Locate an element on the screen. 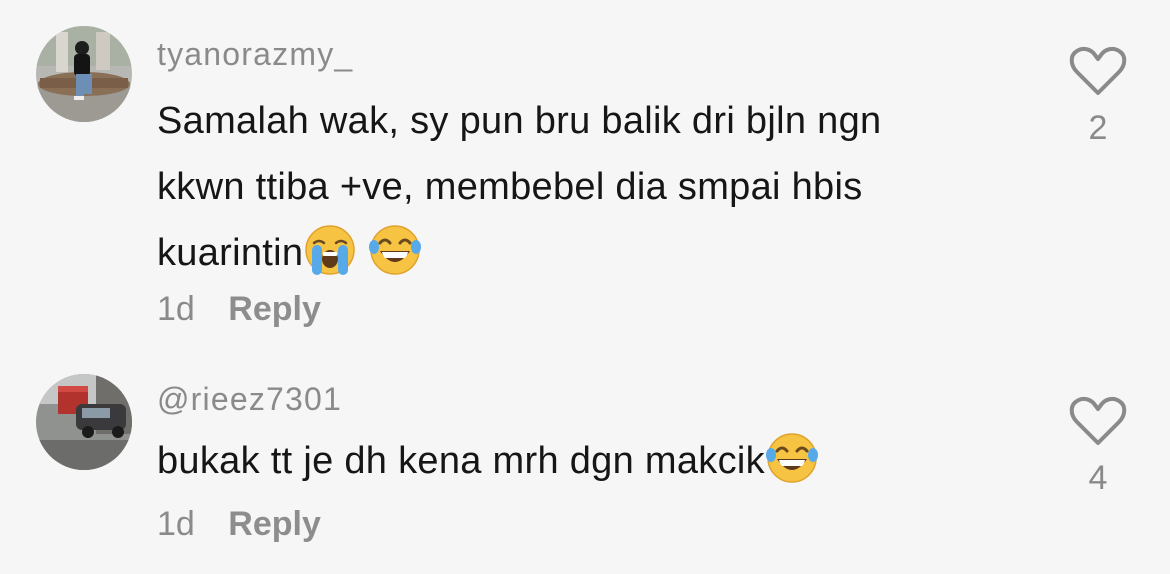 Image resolution: width=1170 pixels, height=574 pixels. comment-text-line: kuarintin is located at coordinates (230, 253).